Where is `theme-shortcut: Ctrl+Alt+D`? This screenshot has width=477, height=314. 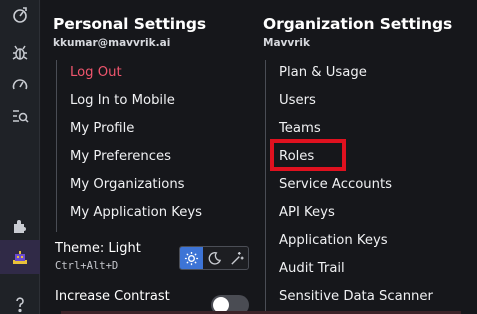 theme-shortcut: Ctrl+Alt+D is located at coordinates (87, 266).